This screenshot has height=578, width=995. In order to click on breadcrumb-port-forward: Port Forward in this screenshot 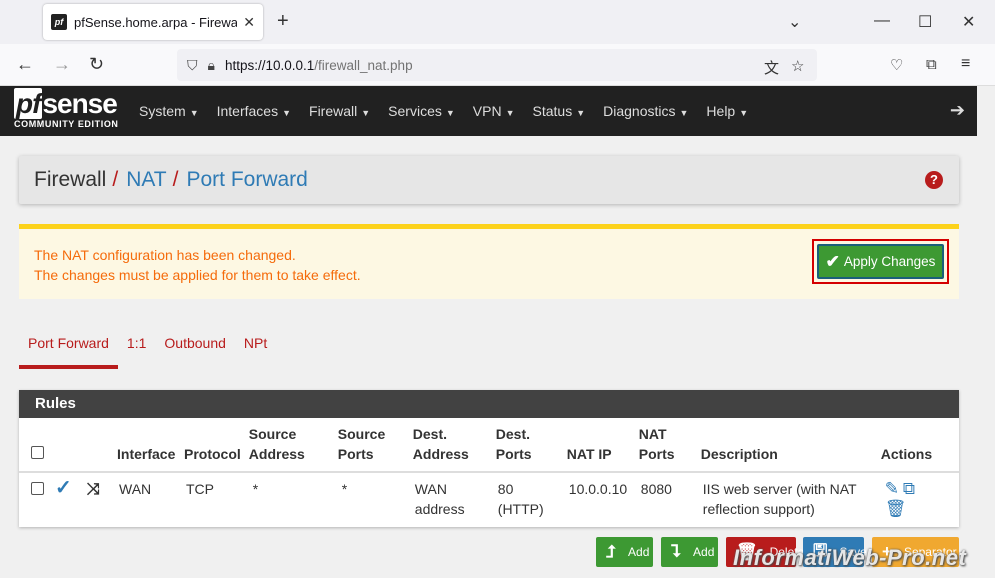, I will do `click(246, 180)`.